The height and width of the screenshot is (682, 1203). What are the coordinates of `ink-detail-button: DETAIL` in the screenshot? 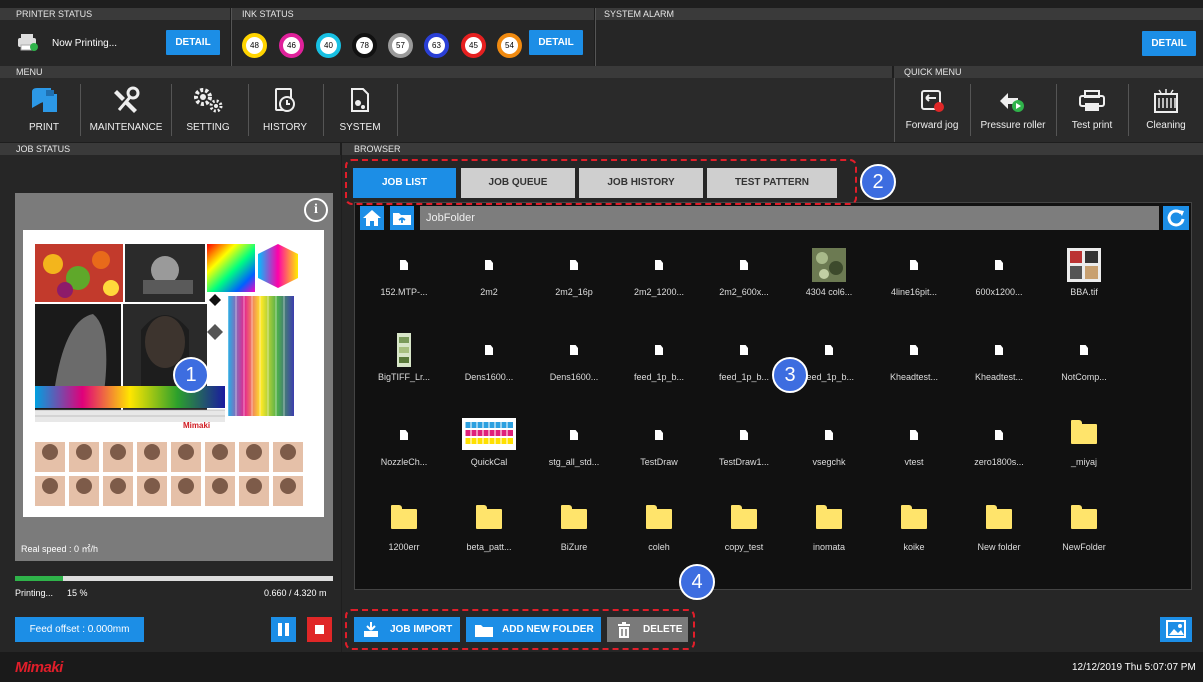 It's located at (556, 42).